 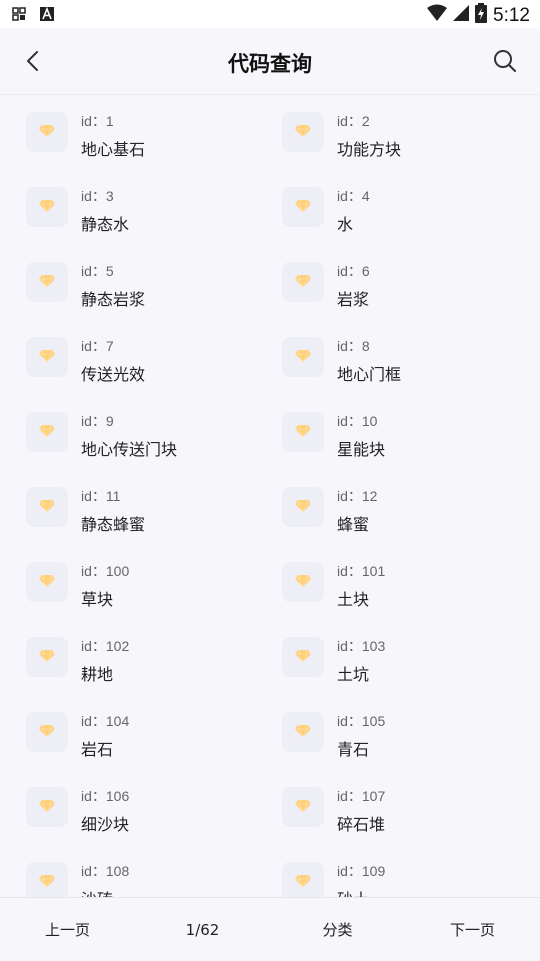 I want to click on item-id: id：106, so click(x=105, y=796).